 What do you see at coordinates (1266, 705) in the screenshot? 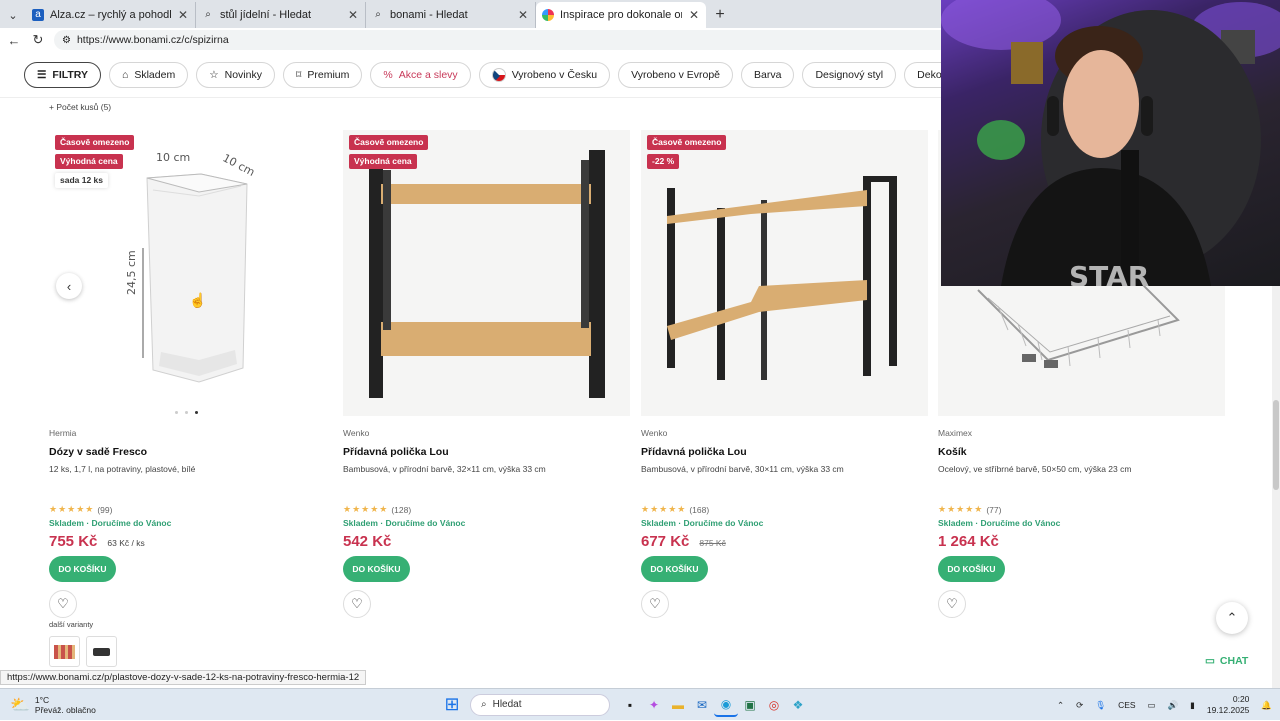
I see `notification-bell-icon: 🔔` at bounding box center [1266, 705].